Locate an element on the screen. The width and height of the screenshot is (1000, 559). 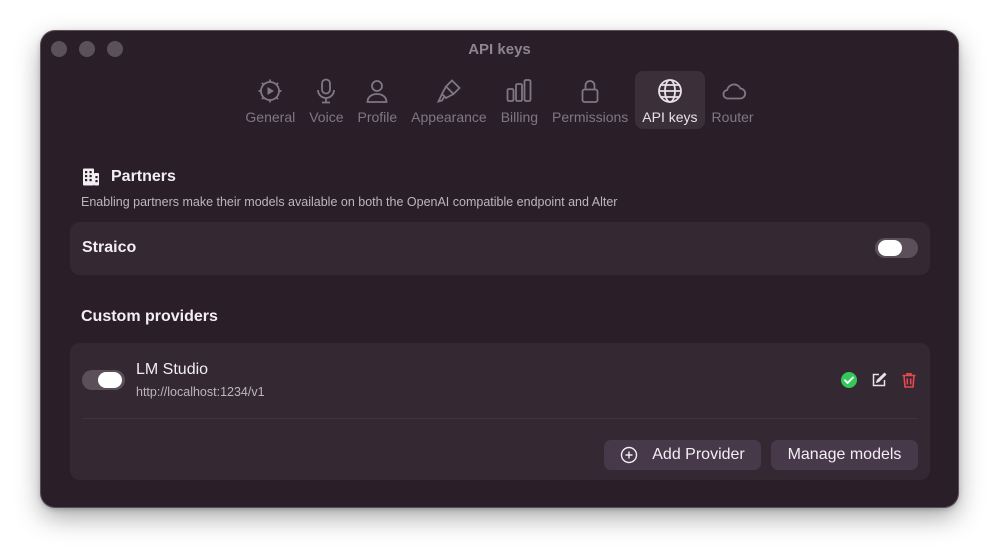
tab-permissions: Permissions is located at coordinates (590, 100).